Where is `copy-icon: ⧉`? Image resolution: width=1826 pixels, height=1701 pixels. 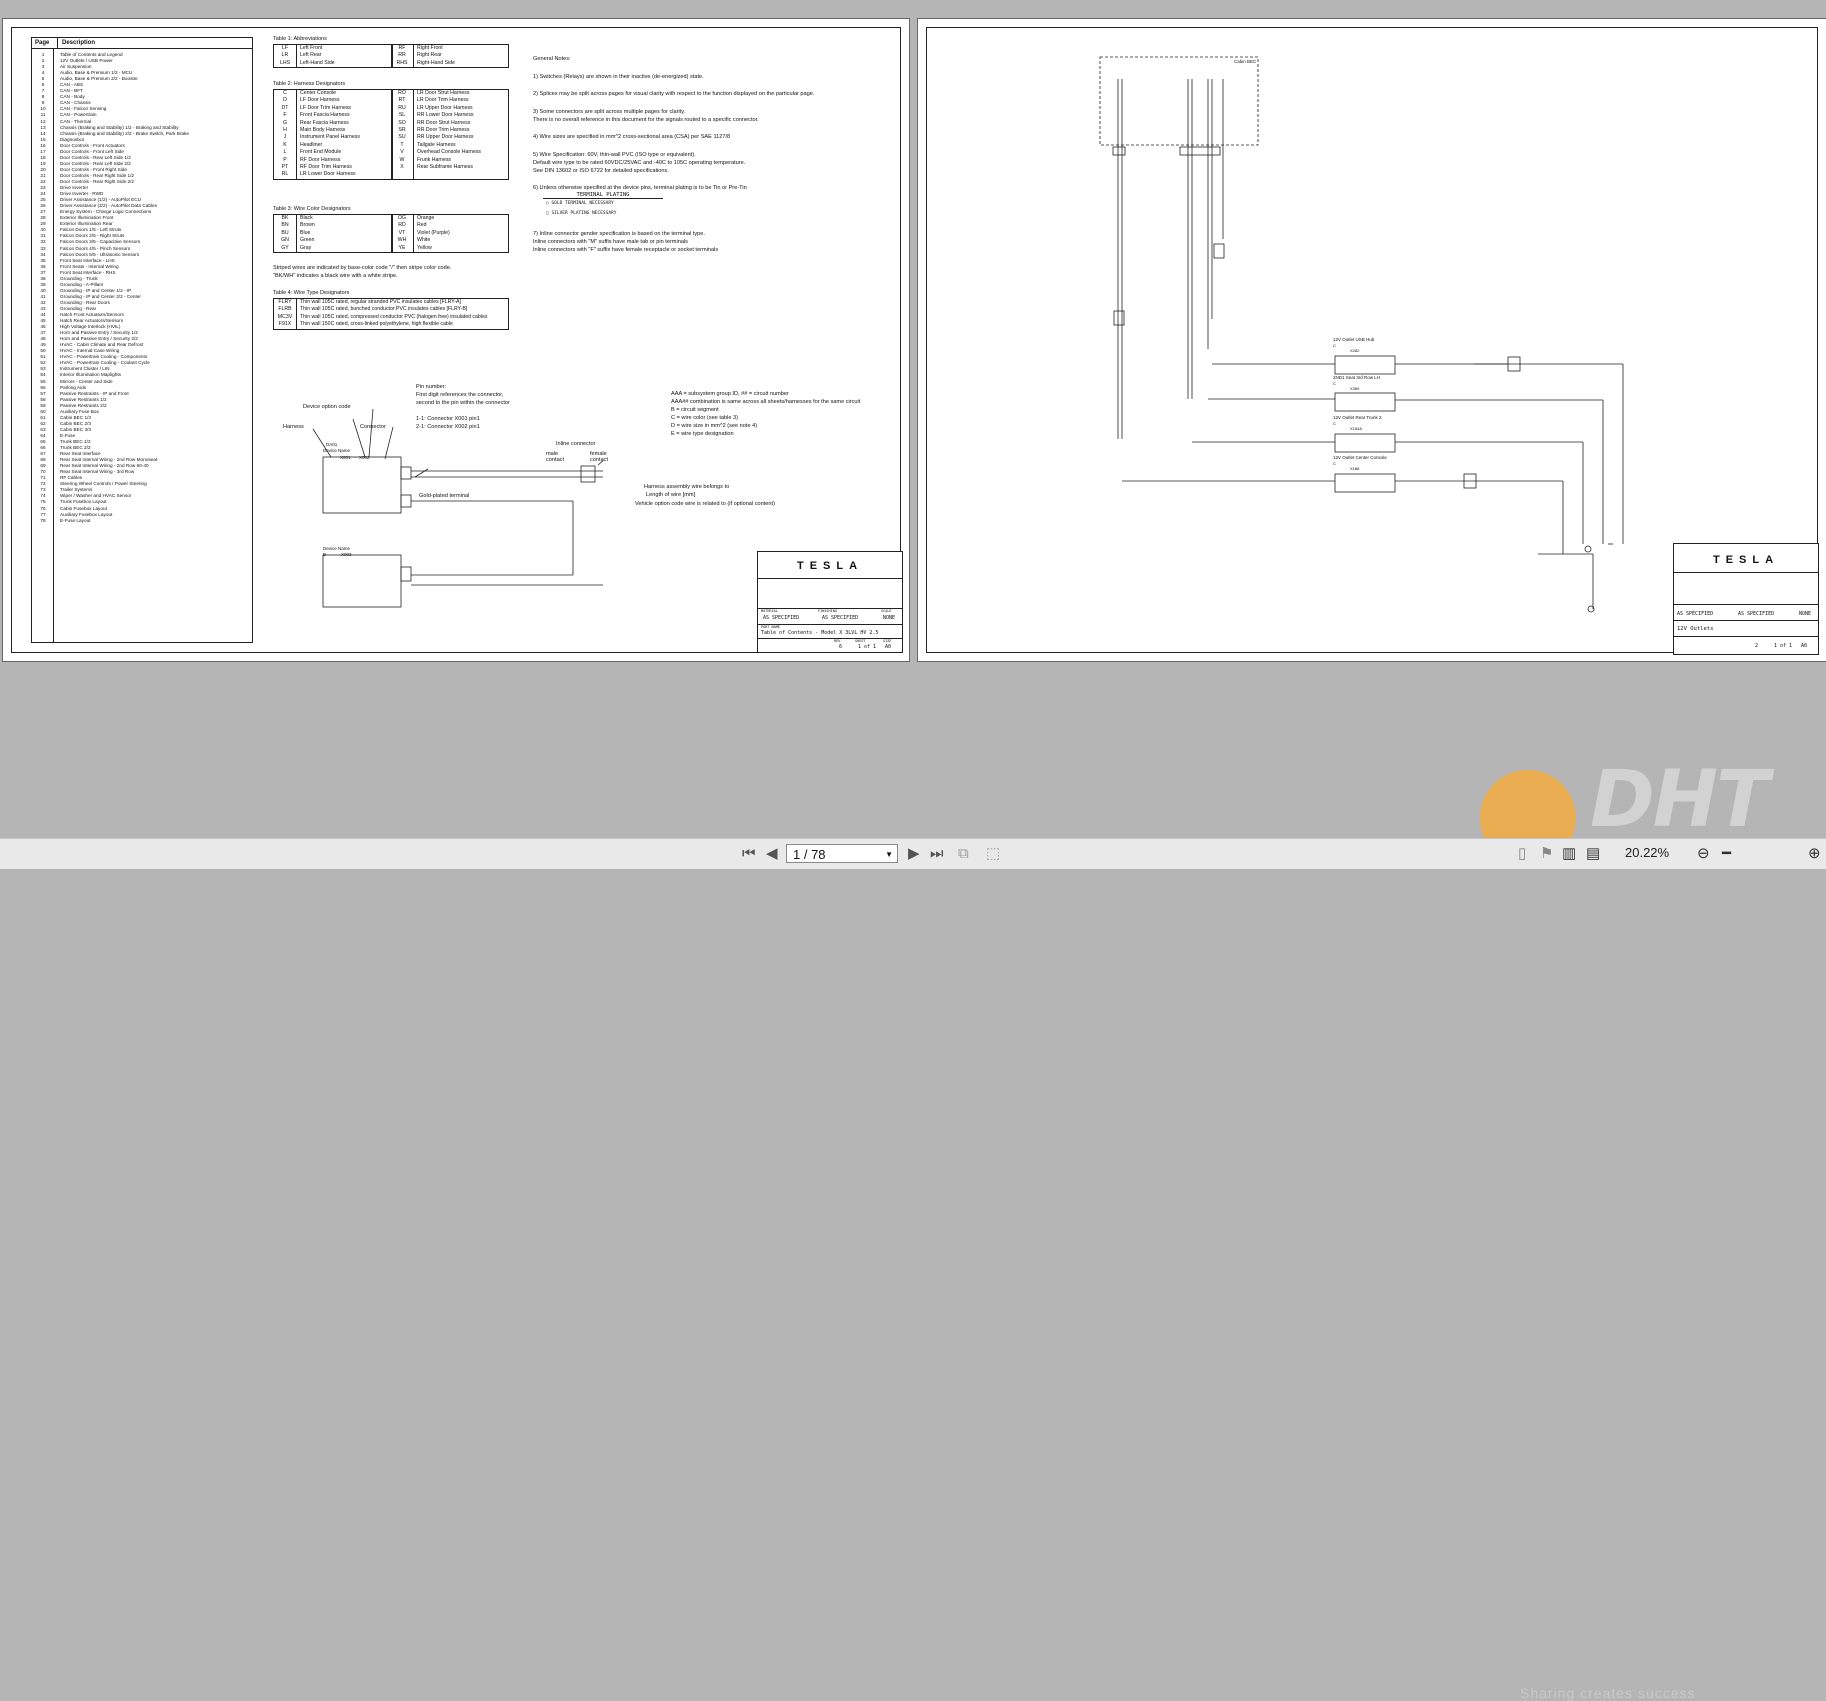
copy-icon: ⧉ is located at coordinates (963, 854).